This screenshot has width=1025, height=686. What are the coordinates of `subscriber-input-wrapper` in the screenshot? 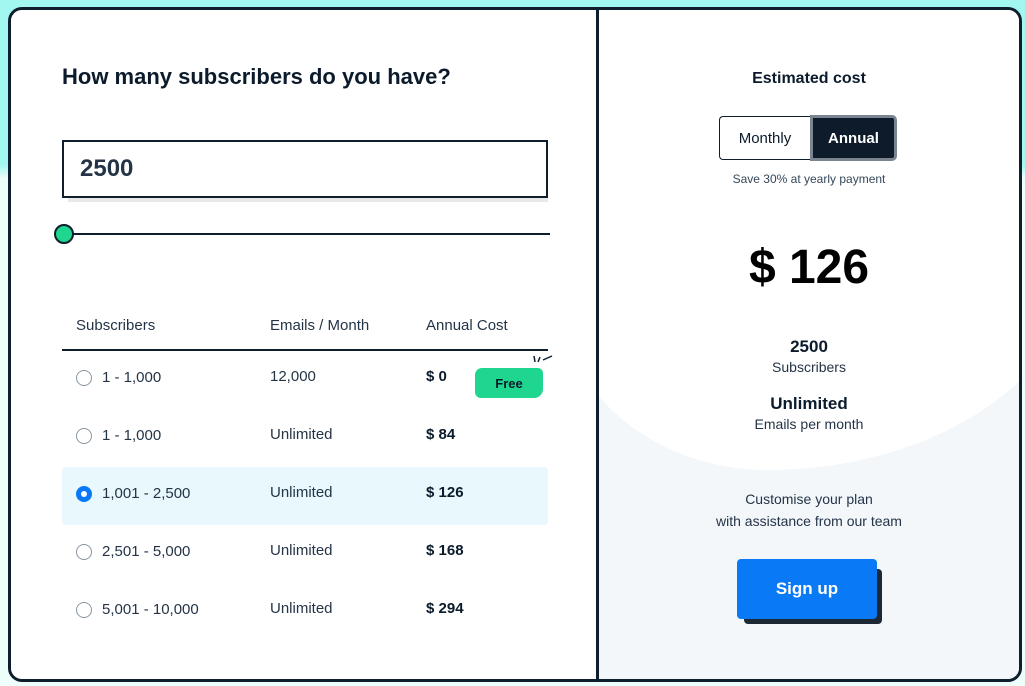 It's located at (305, 171).